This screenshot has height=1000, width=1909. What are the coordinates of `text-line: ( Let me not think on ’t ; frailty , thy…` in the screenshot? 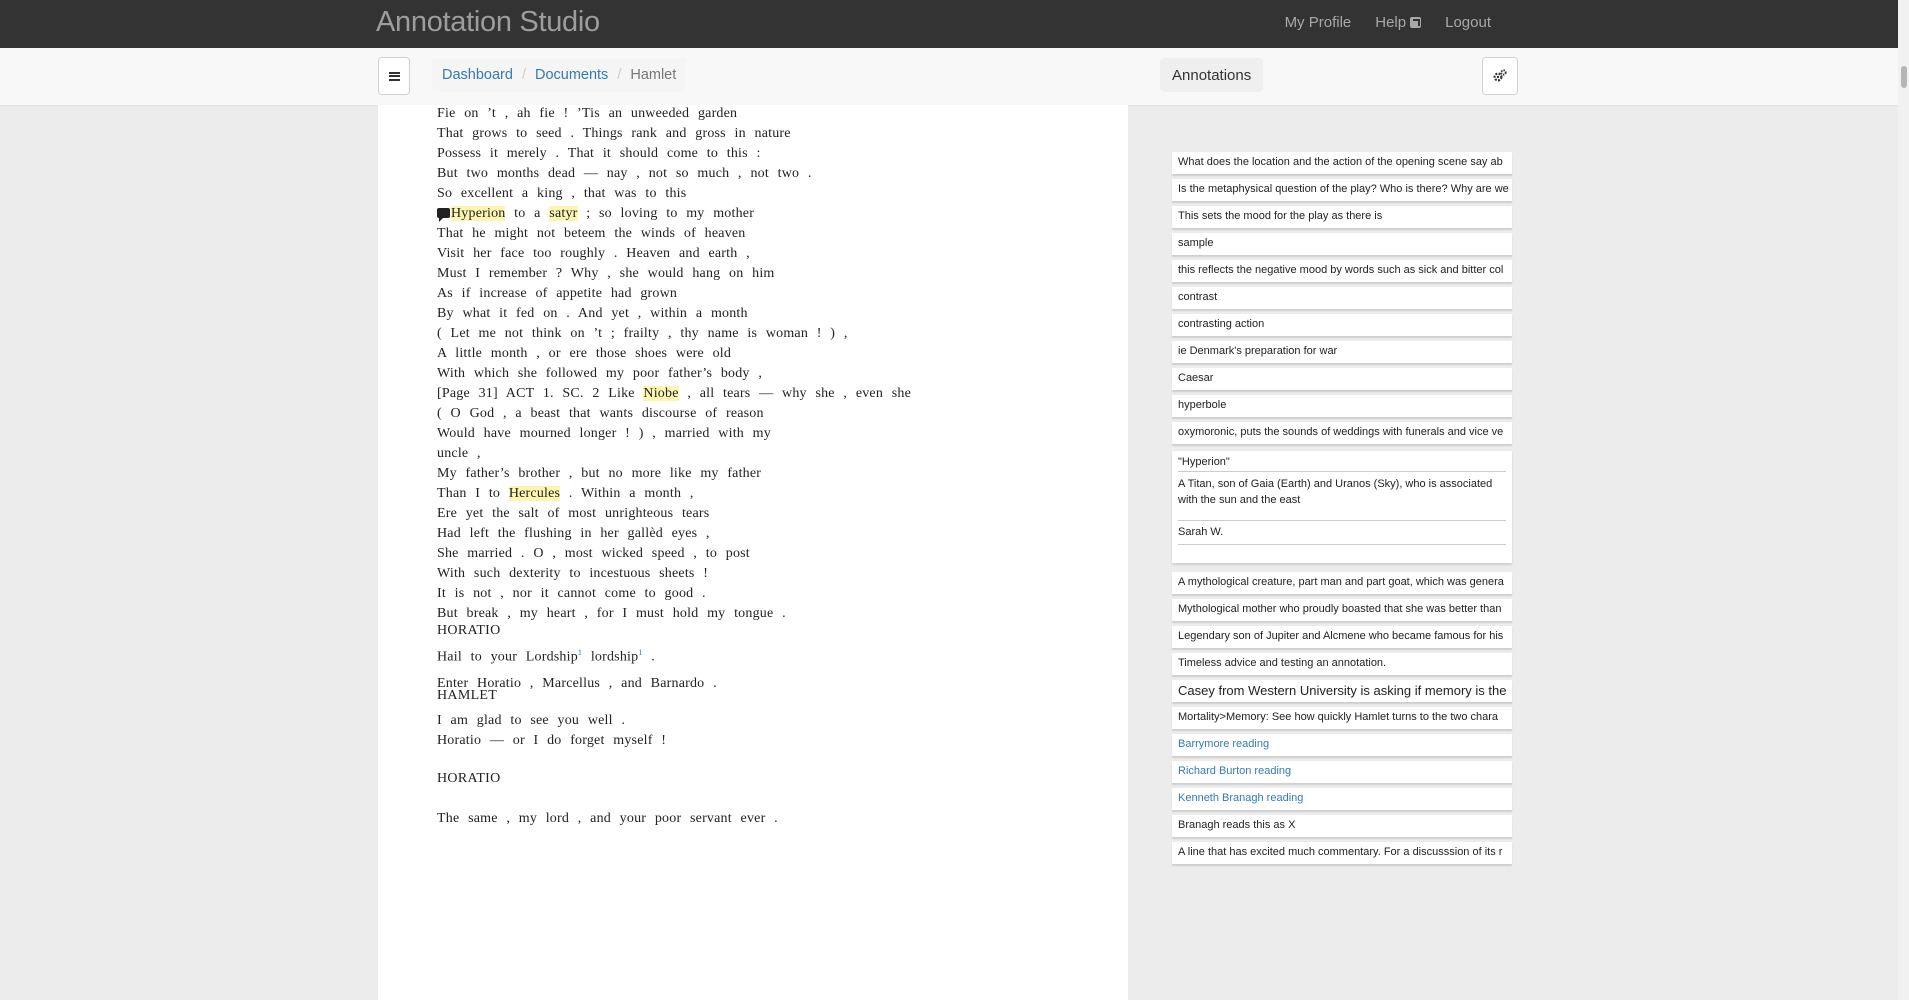 It's located at (642, 333).